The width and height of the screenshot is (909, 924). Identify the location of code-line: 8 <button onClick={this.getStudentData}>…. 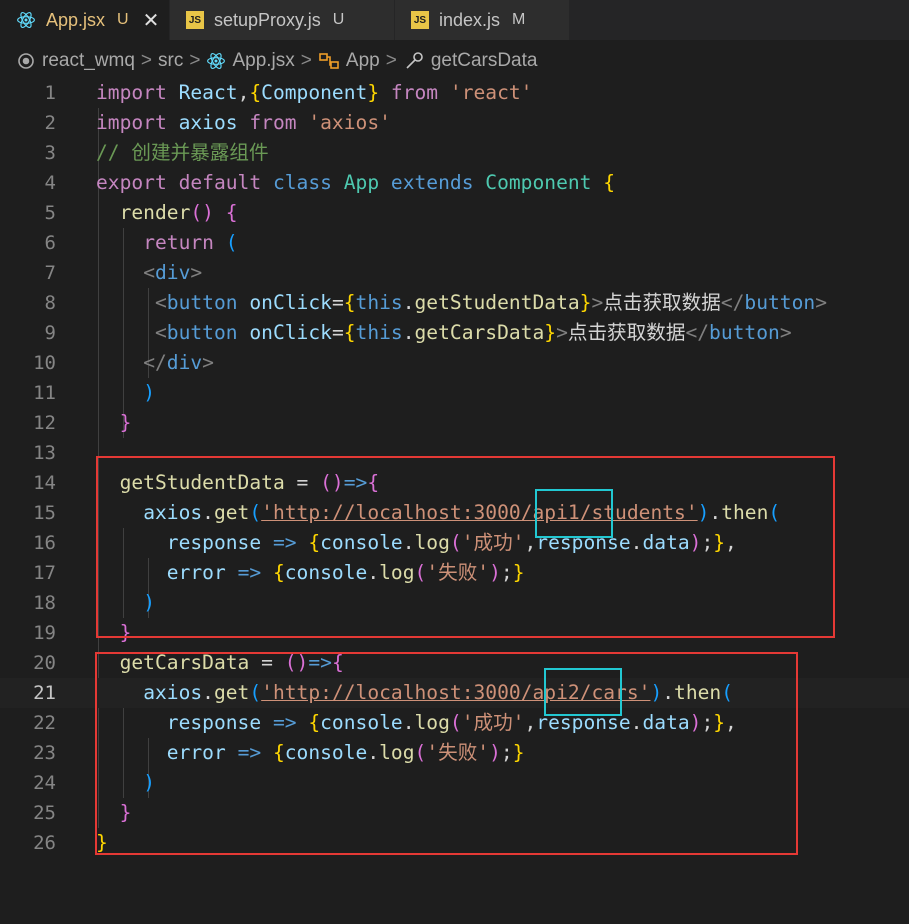
(454, 303).